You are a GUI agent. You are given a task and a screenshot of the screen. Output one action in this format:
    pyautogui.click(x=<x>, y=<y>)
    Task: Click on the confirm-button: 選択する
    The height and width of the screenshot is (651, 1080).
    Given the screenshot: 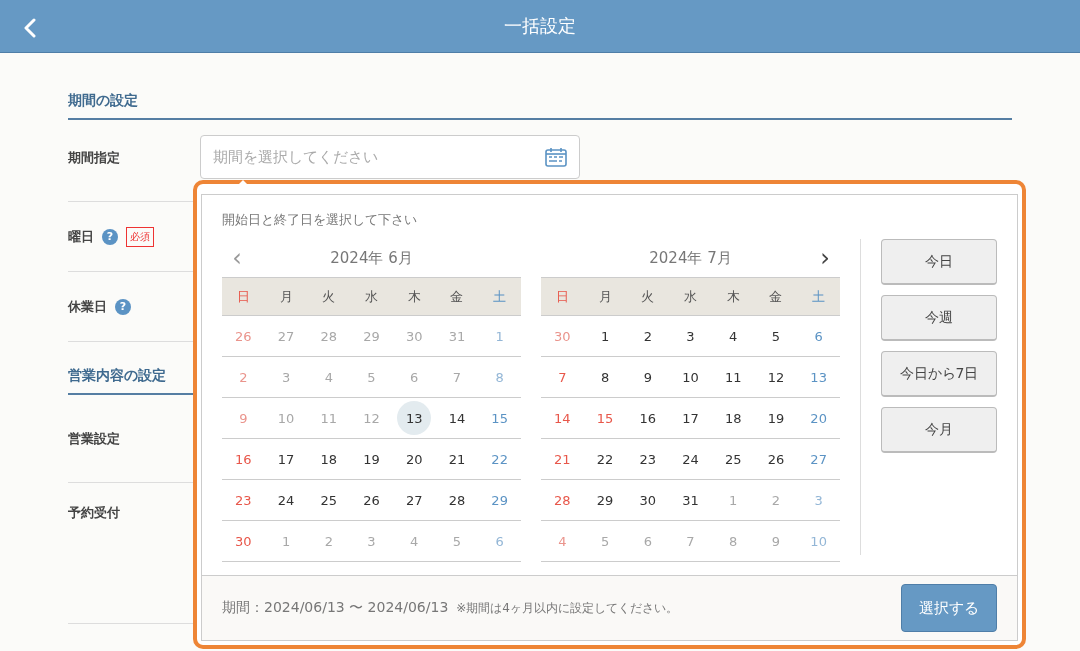 What is the action you would take?
    pyautogui.click(x=949, y=608)
    